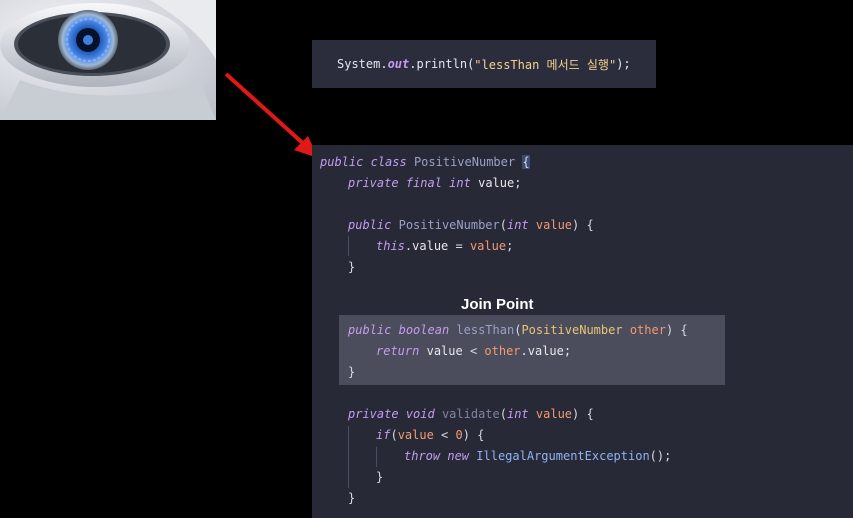 This screenshot has width=853, height=518. I want to click on code-line-assign: this.value = value;, so click(445, 246).